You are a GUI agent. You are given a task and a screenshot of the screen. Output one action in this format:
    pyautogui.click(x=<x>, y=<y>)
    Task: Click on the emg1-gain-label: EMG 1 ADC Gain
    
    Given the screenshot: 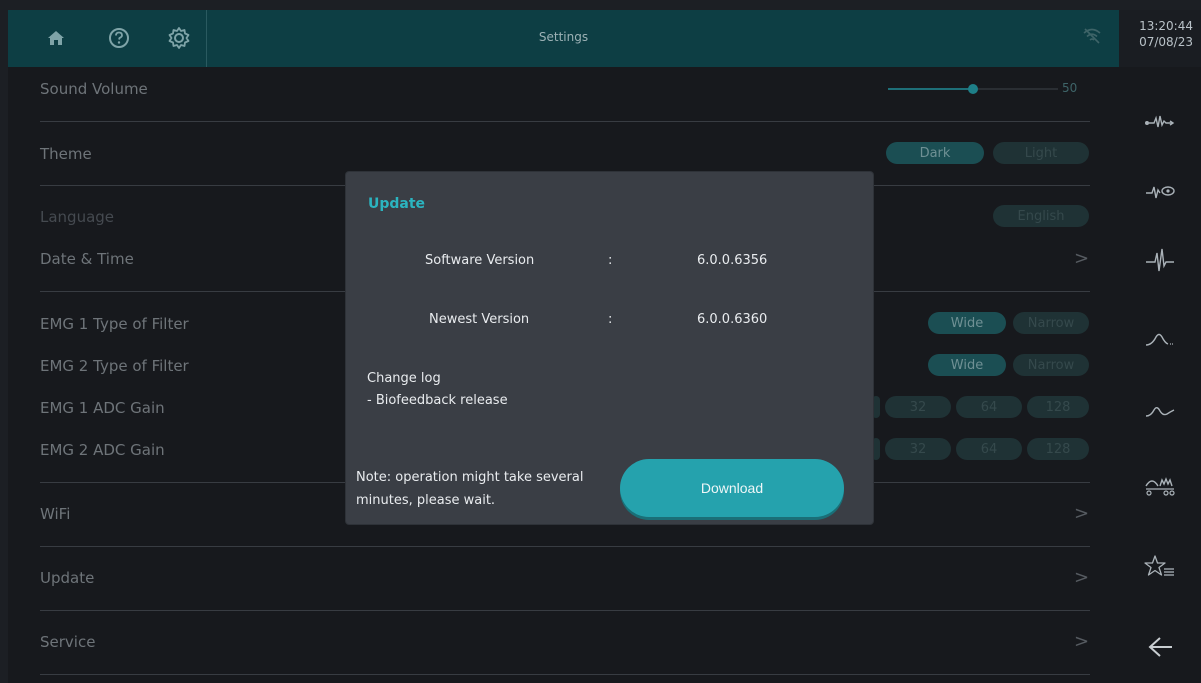 What is the action you would take?
    pyautogui.click(x=102, y=408)
    